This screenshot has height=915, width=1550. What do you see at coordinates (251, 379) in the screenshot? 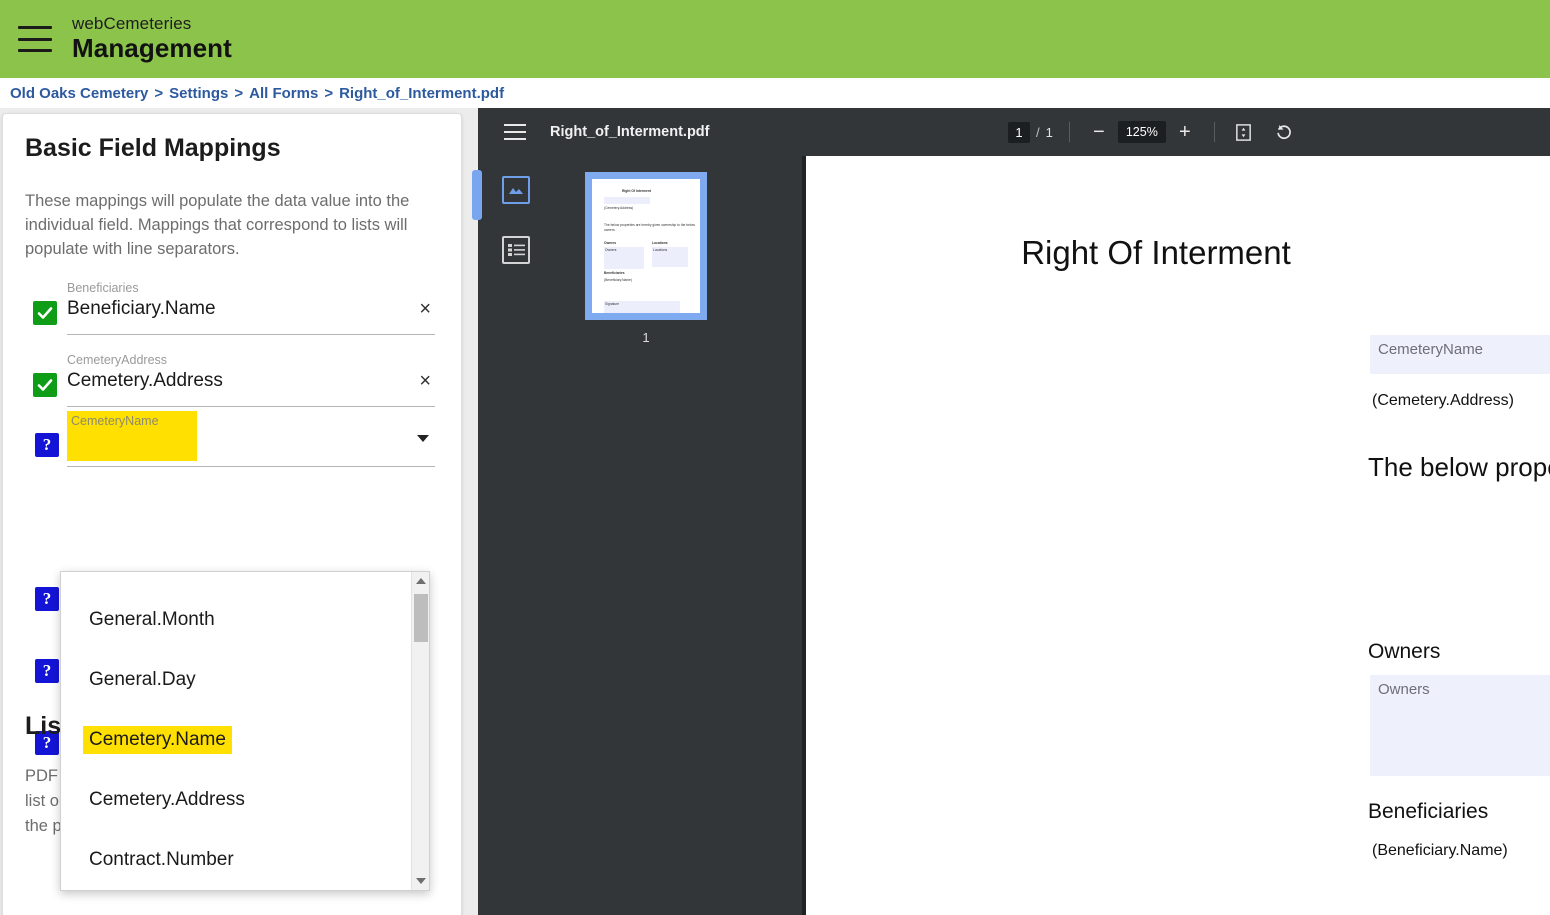
I see `mapping-field: CemeteryAddress Cemetery.Address ×` at bounding box center [251, 379].